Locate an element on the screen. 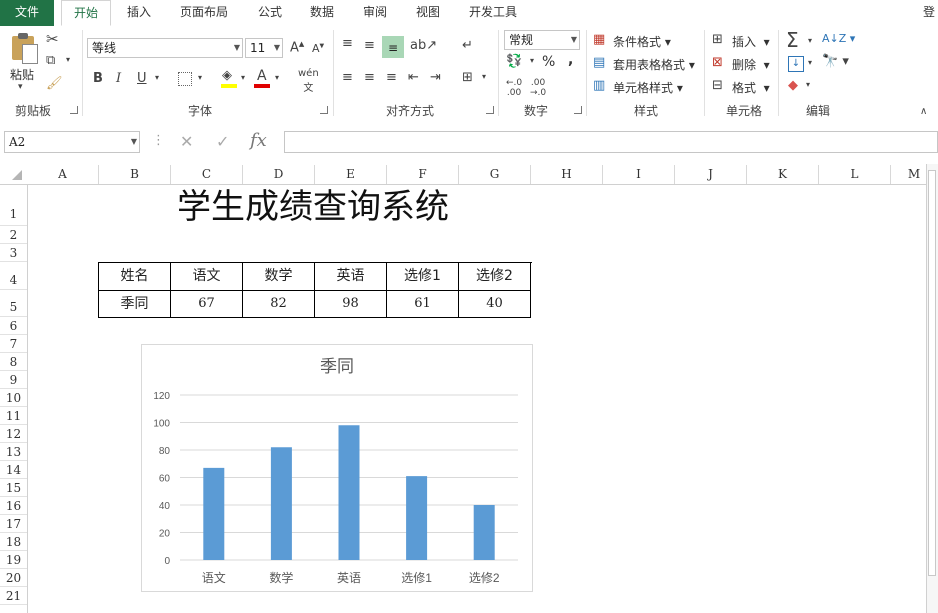 This screenshot has width=938, height=613. column-header: A is located at coordinates (63, 174).